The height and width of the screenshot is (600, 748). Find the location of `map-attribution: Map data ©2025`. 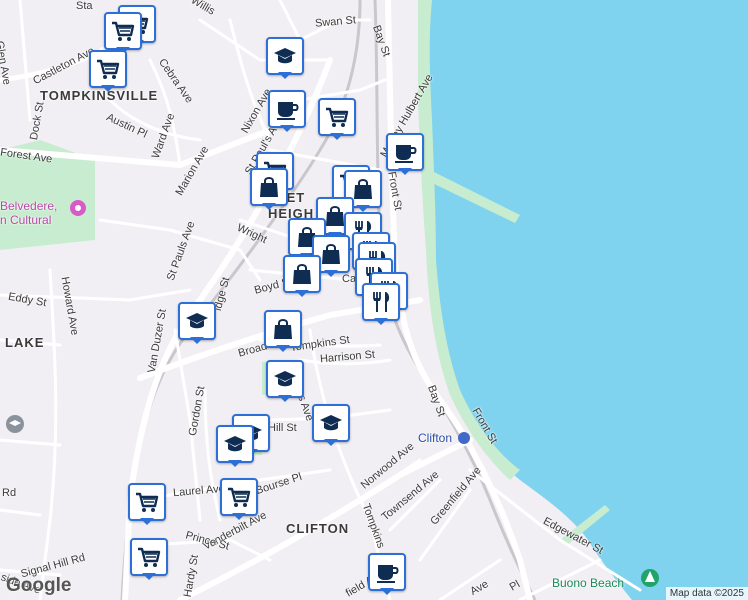

map-attribution: Map data ©2025 is located at coordinates (706, 593).